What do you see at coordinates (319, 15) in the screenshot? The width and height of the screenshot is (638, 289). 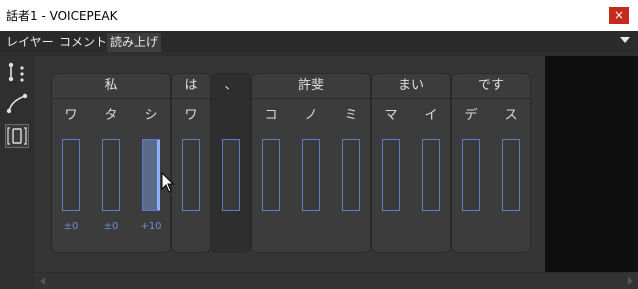 I see `title-bar: 話者1 - VOICEPEAK ×` at bounding box center [319, 15].